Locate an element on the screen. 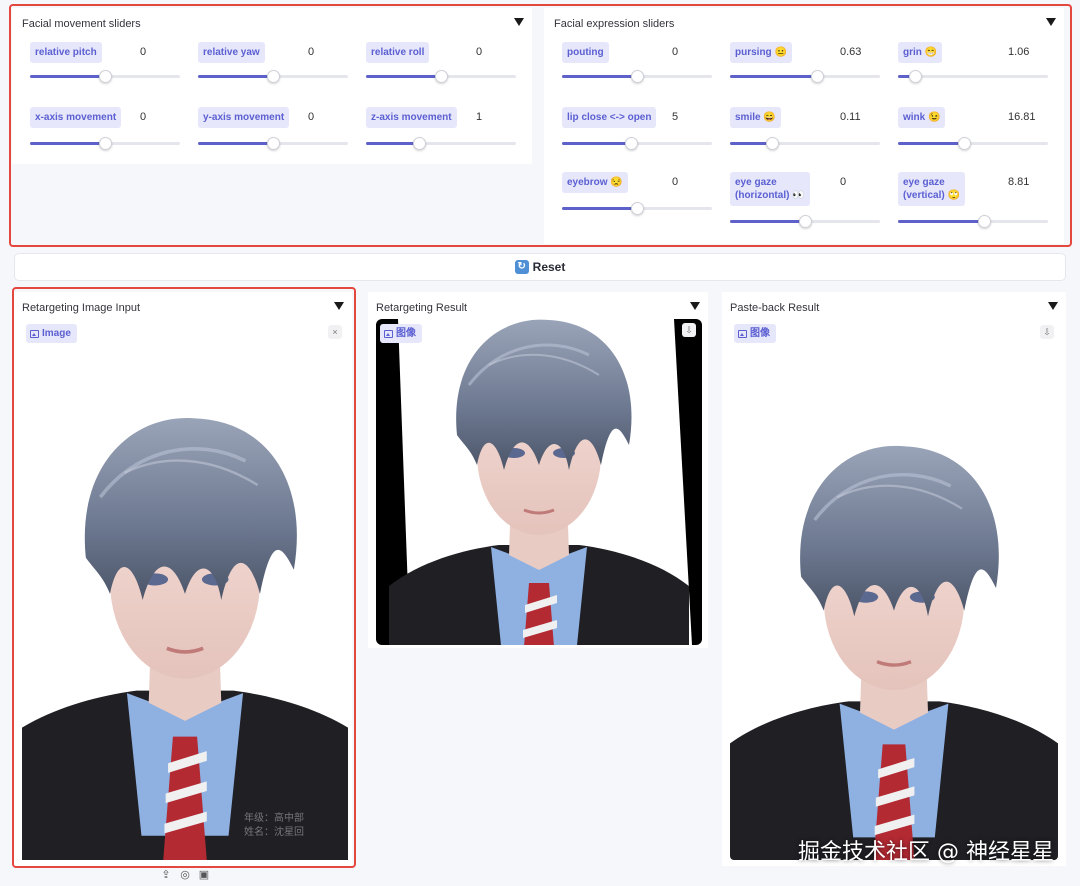 Image resolution: width=1080 pixels, height=886 pixels. image-badge: 图像 is located at coordinates (401, 333).